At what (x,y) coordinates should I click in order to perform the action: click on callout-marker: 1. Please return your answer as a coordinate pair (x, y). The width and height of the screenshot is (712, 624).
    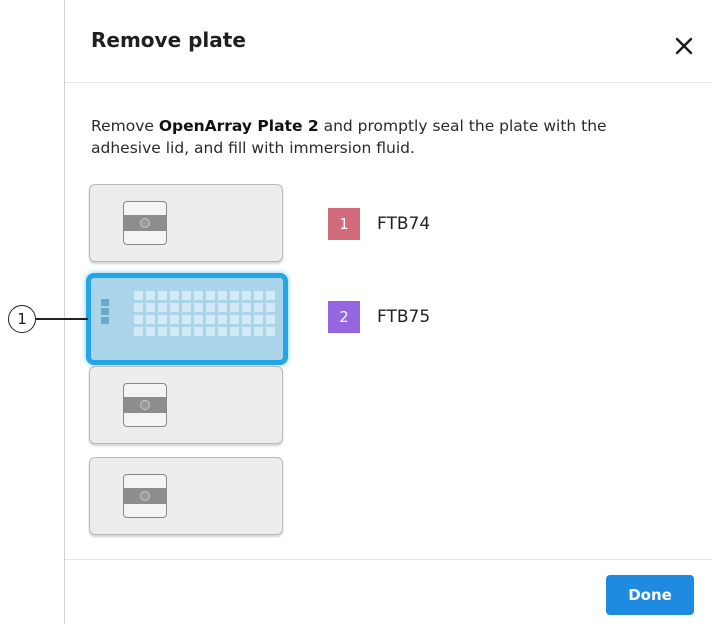
    Looking at the image, I should click on (22, 319).